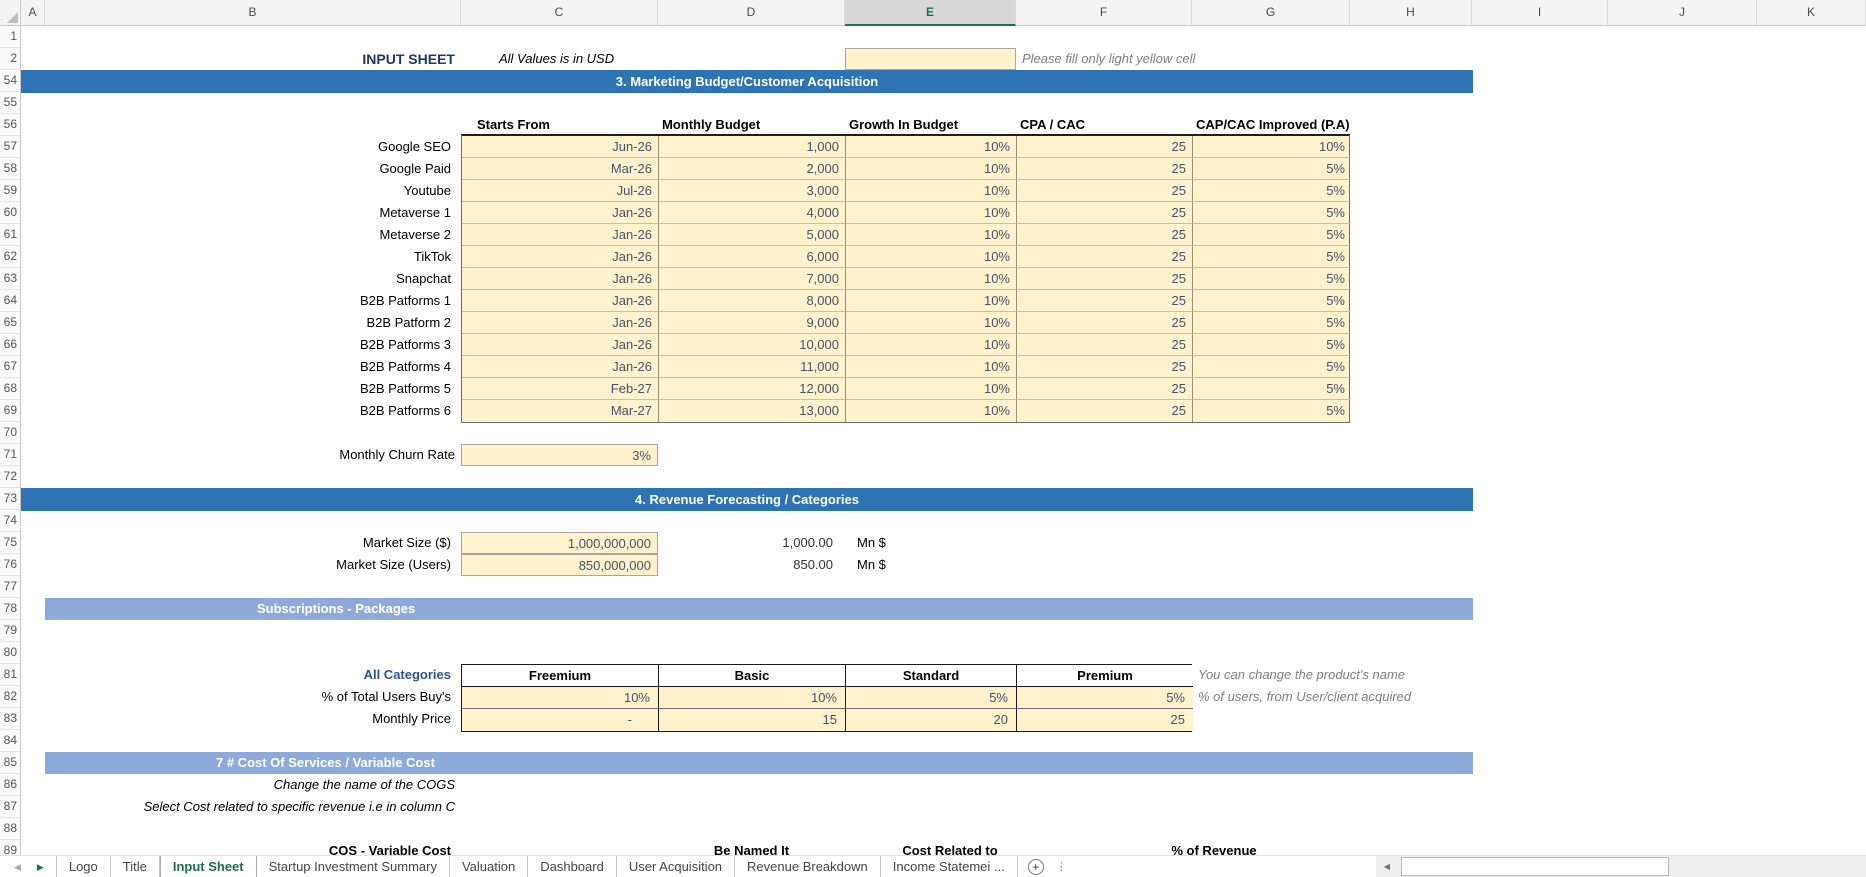 This screenshot has width=1866, height=877. Describe the element at coordinates (752, 191) in the screenshot. I see `input-cell-monthly_budget: 3,000` at that location.